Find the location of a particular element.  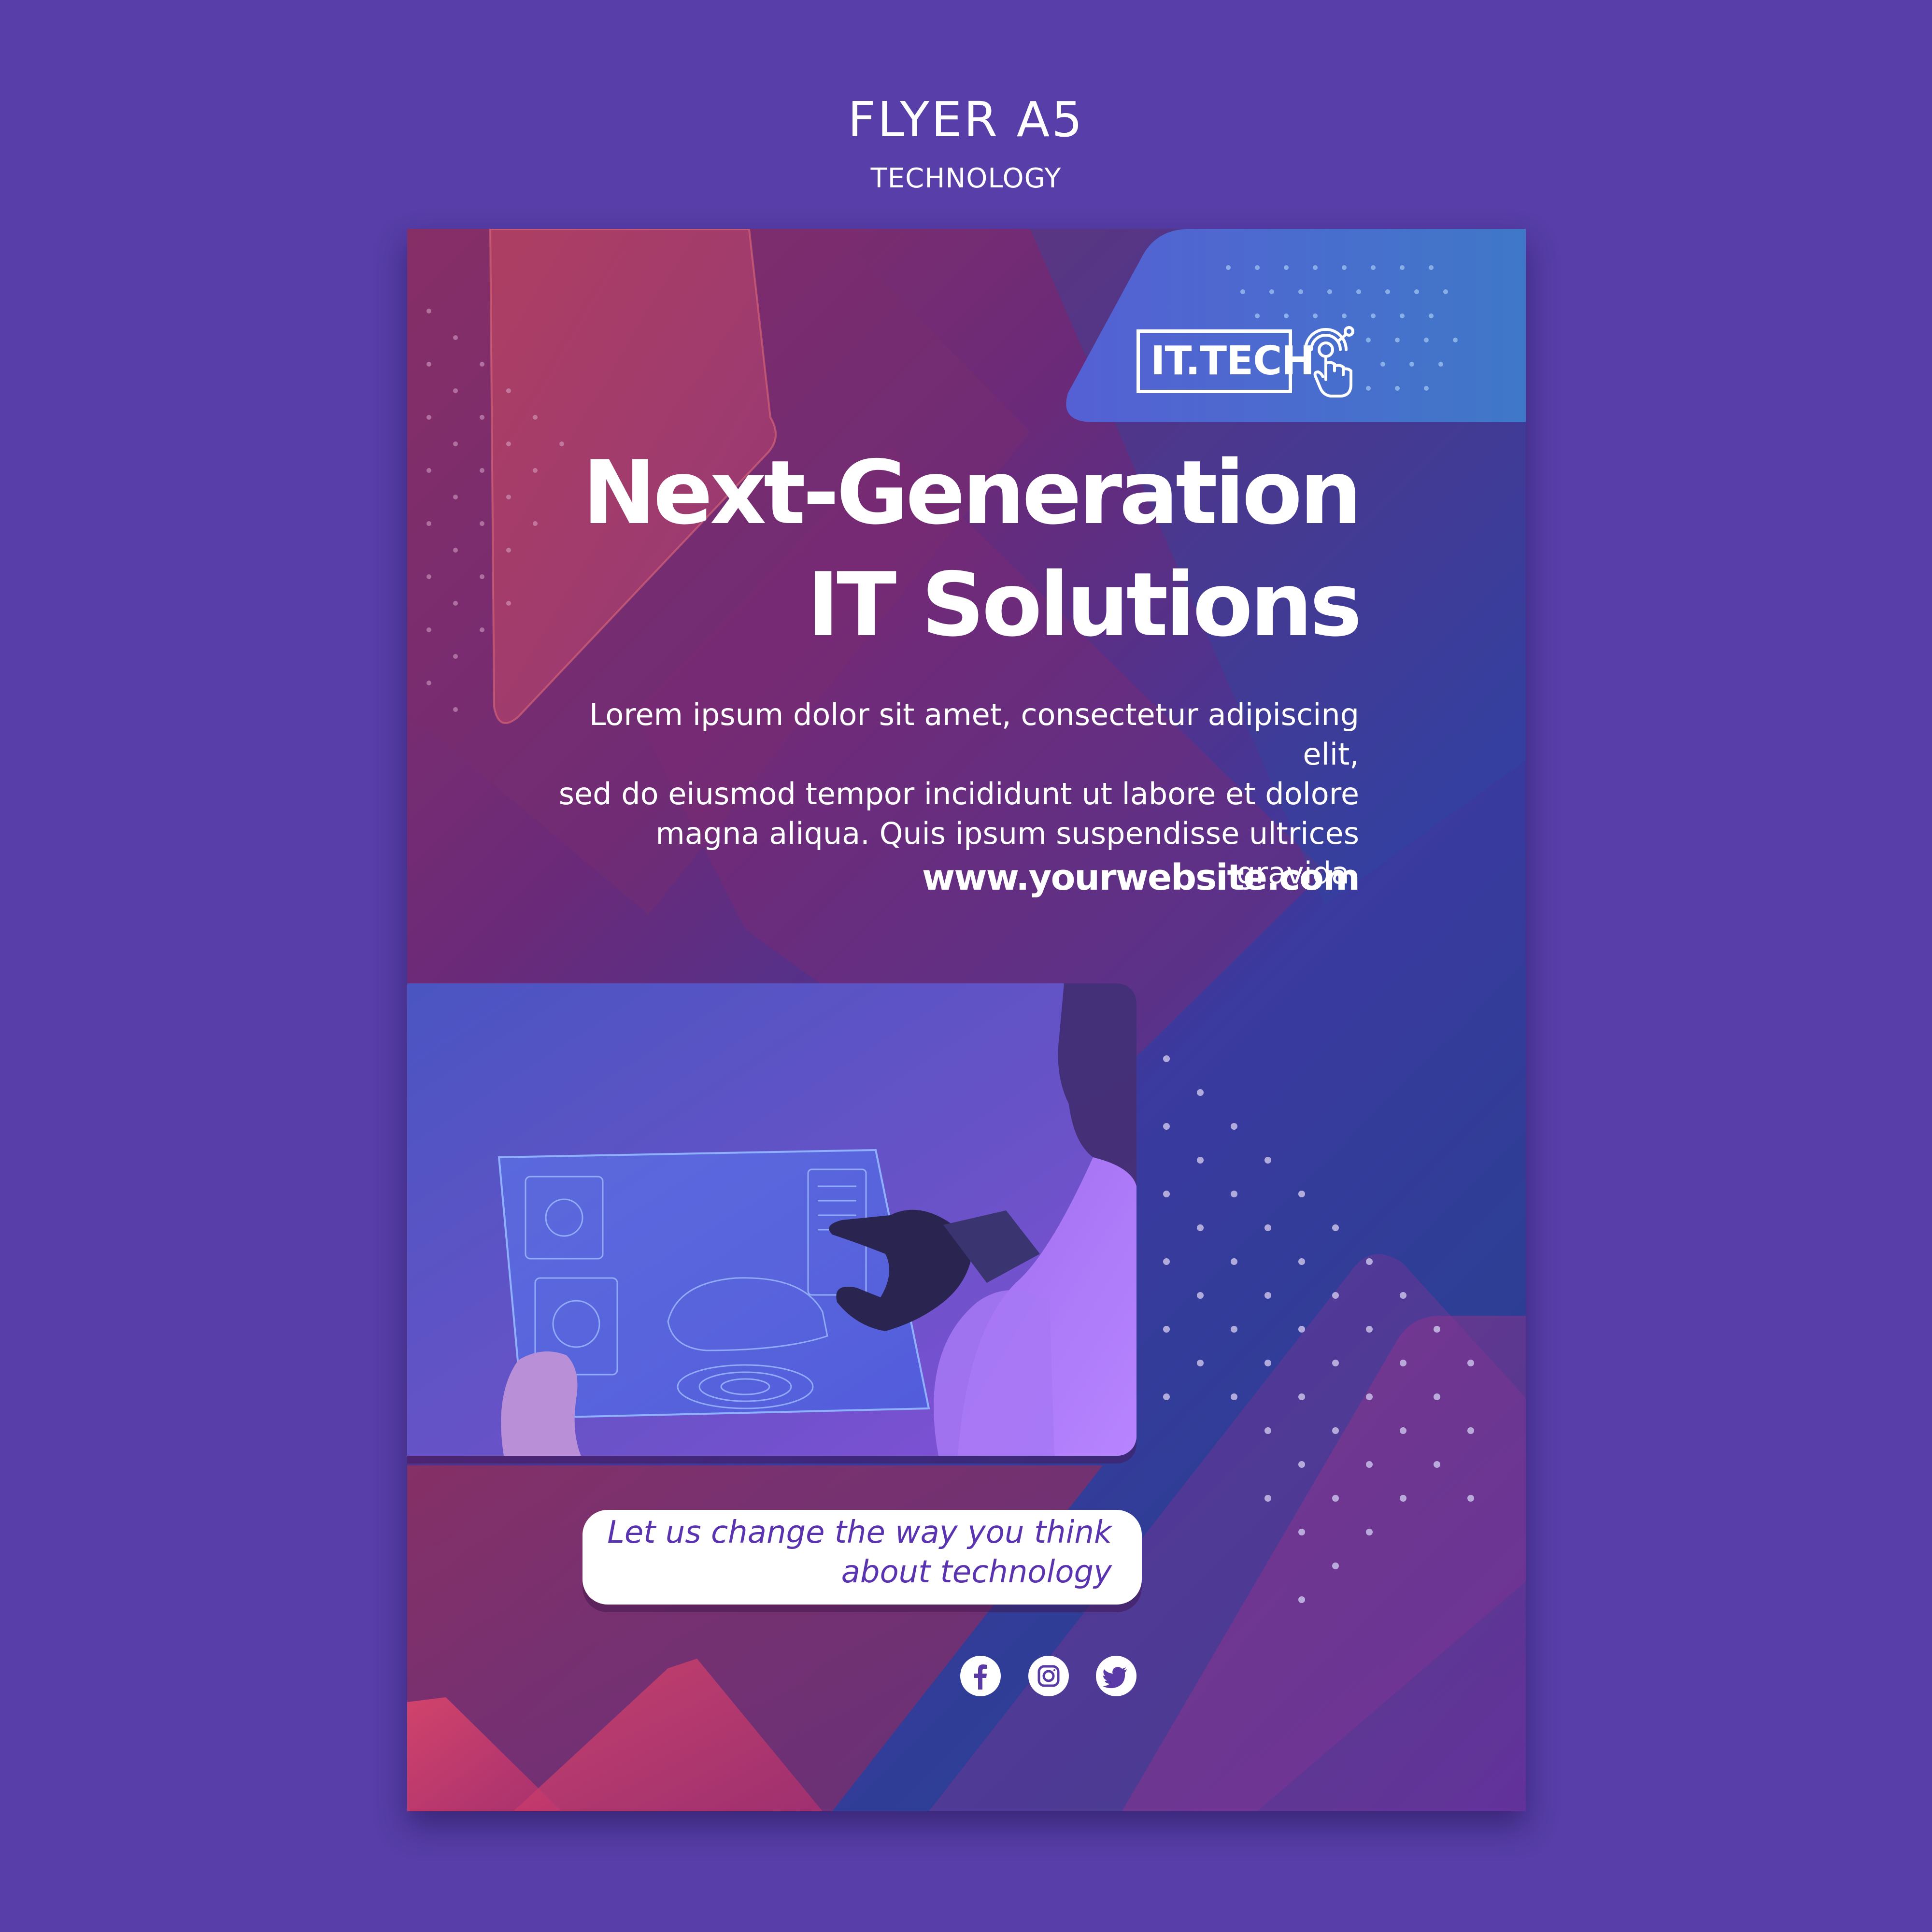

headline-line2: IT Solutions is located at coordinates (1084, 605).